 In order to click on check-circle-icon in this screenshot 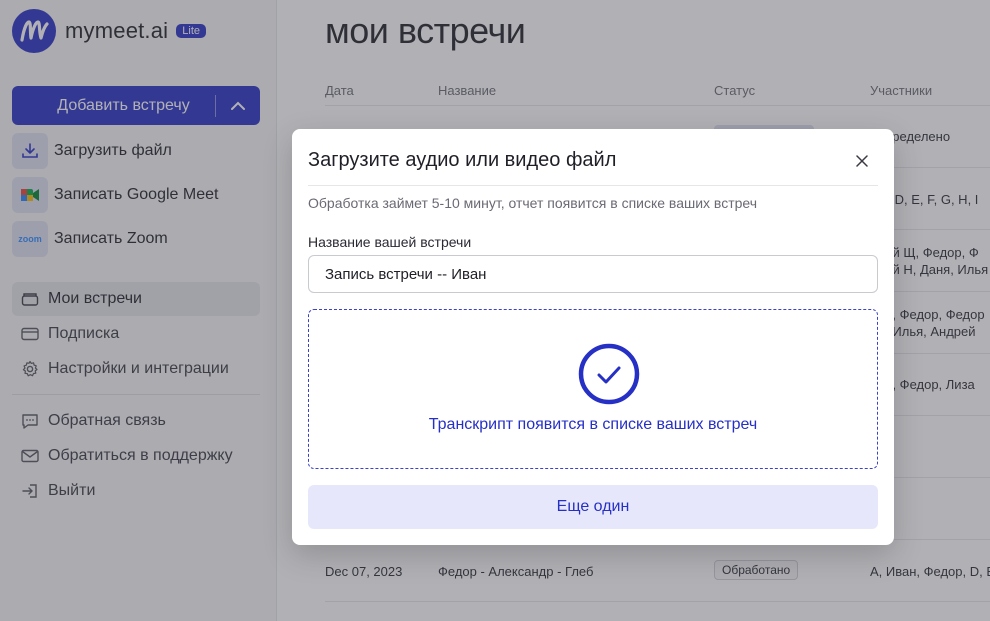, I will do `click(609, 374)`.